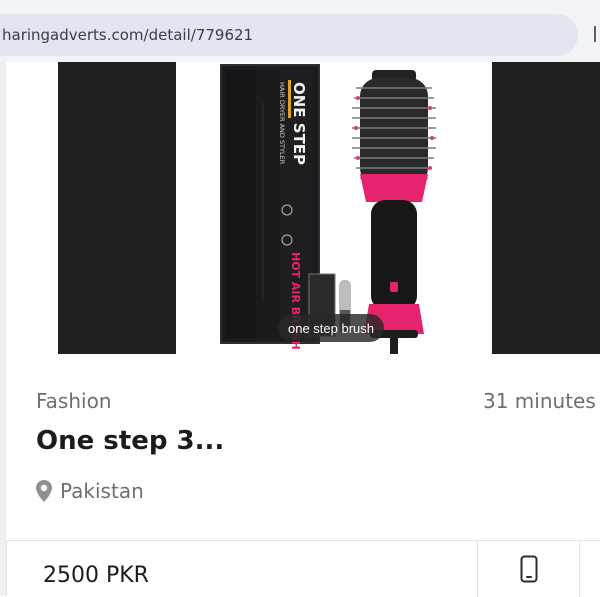 This screenshot has height=597, width=600. I want to click on carousel-next-slide, so click(546, 208).